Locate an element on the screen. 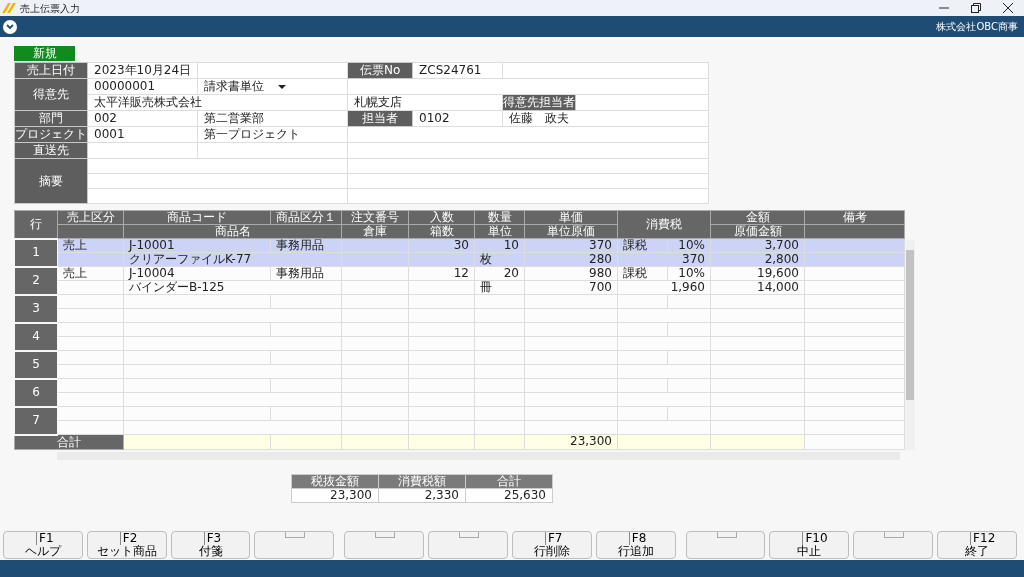  summary-label: 消費税額 is located at coordinates (422, 481).